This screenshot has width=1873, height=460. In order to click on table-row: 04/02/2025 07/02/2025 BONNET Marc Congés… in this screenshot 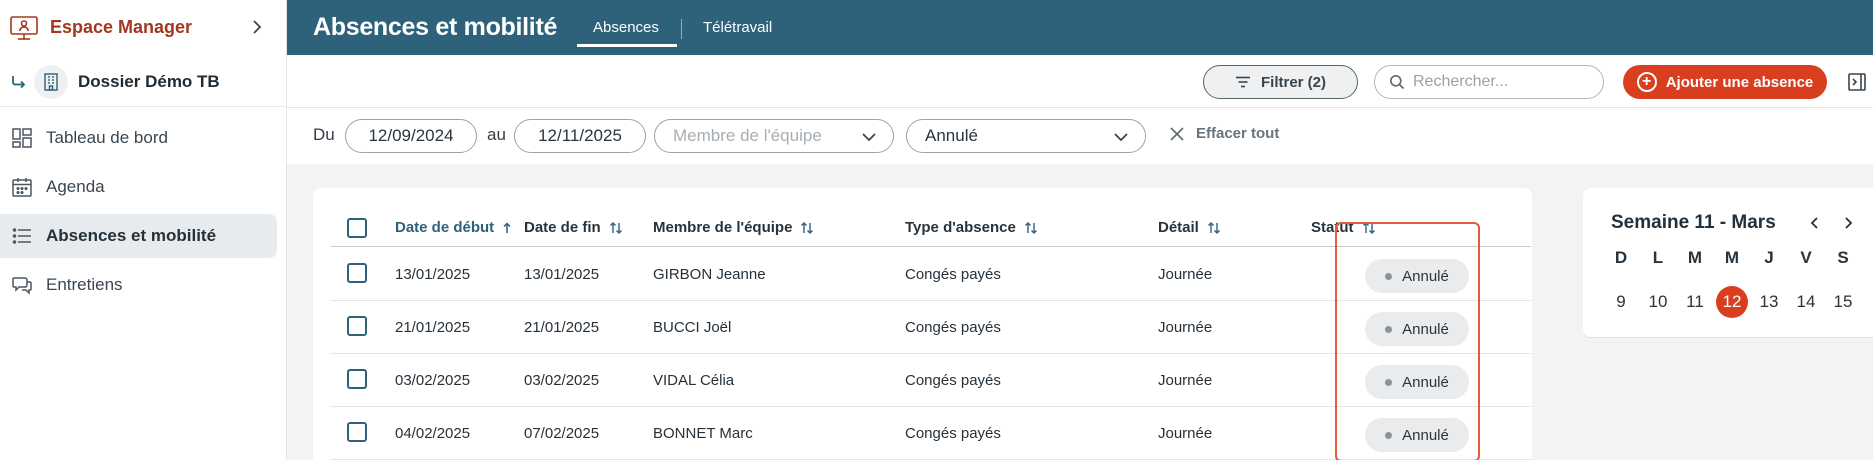, I will do `click(931, 433)`.